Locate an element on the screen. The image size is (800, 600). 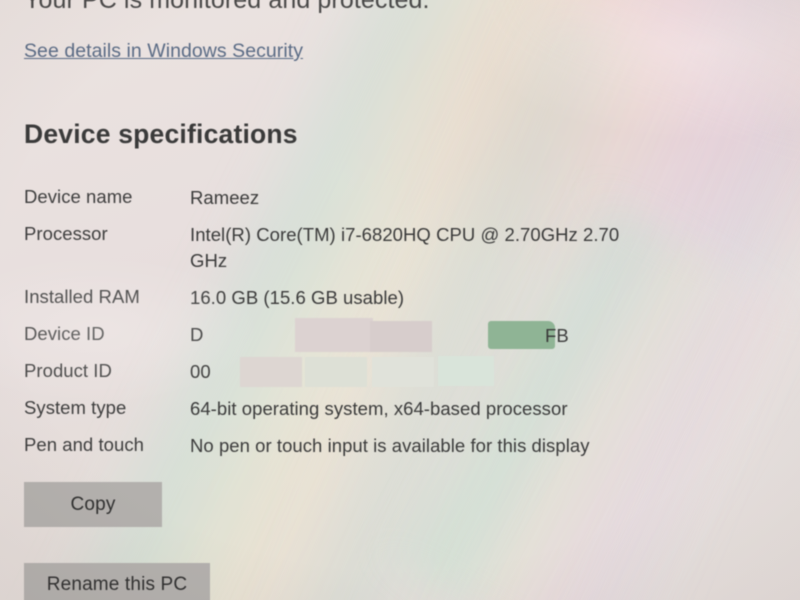
windows-security-details-link: See details in Windows Security is located at coordinates (163, 51).